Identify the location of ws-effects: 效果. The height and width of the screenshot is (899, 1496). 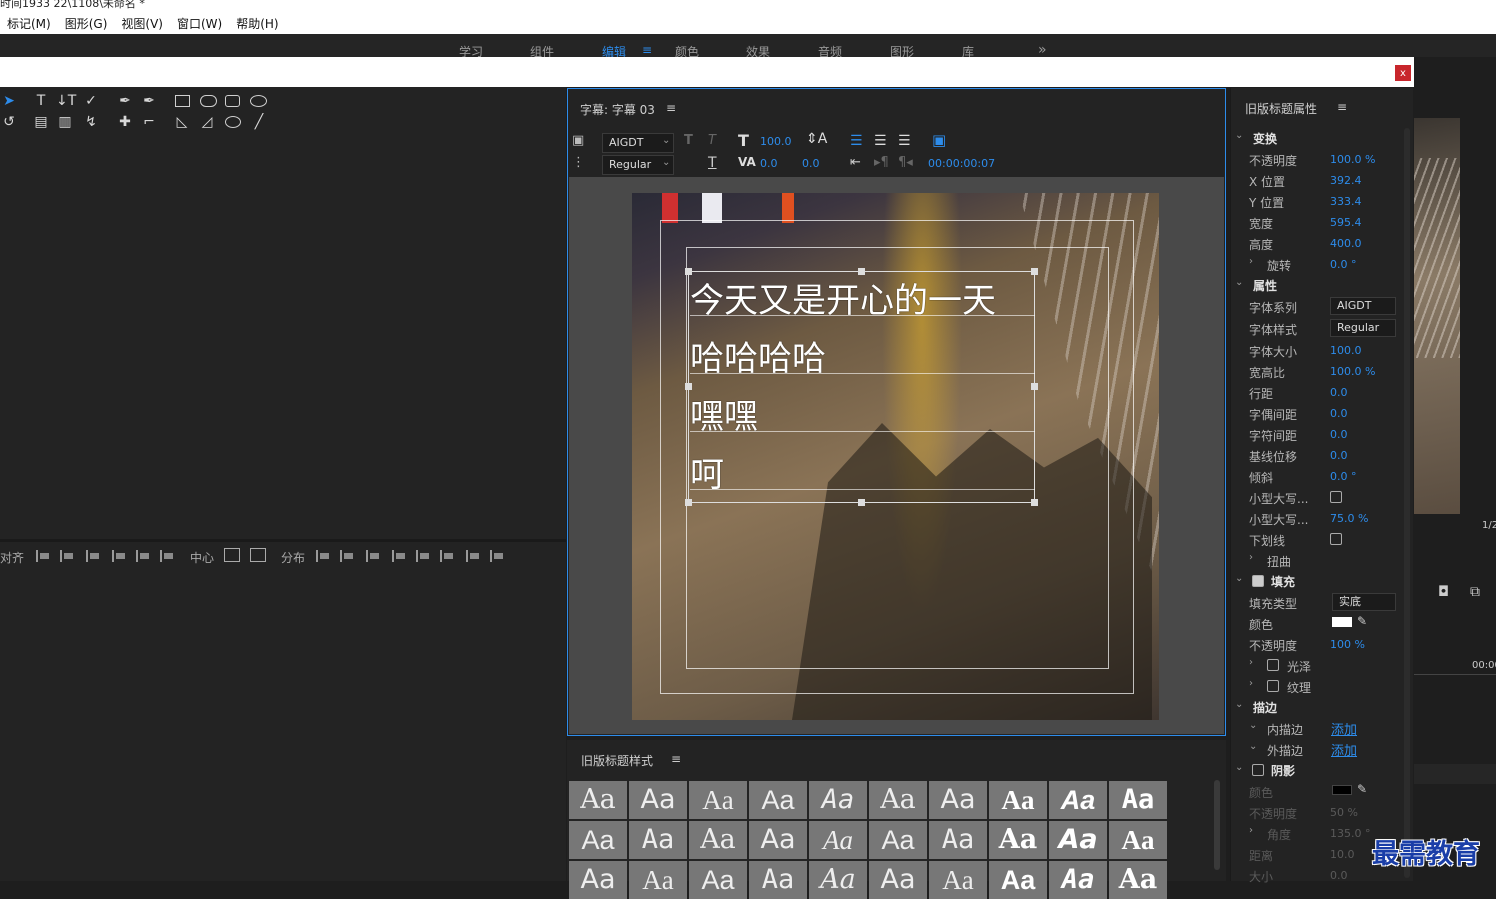
(758, 50).